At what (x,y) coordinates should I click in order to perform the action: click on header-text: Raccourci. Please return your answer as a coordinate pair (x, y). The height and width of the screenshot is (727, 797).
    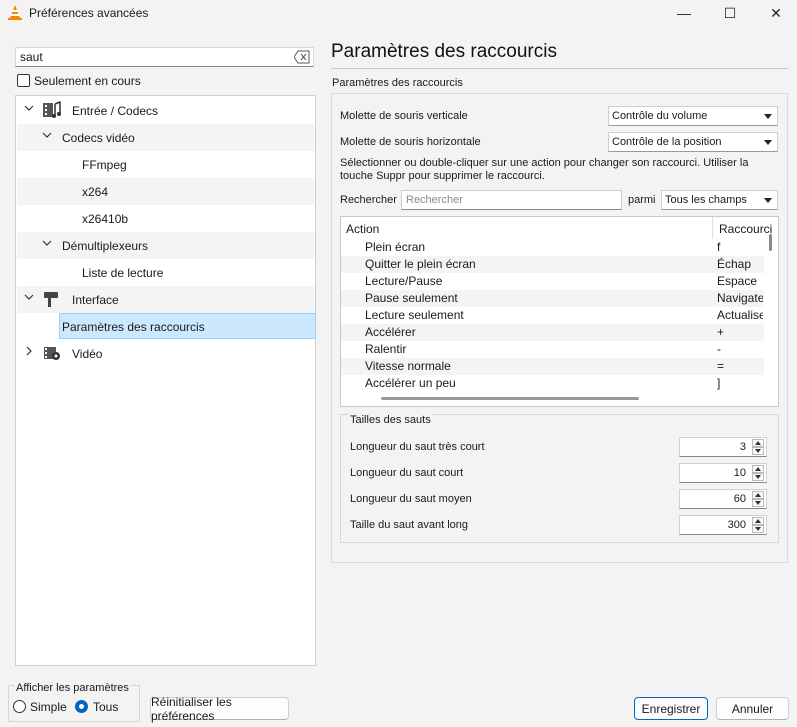
    Looking at the image, I should click on (746, 229).